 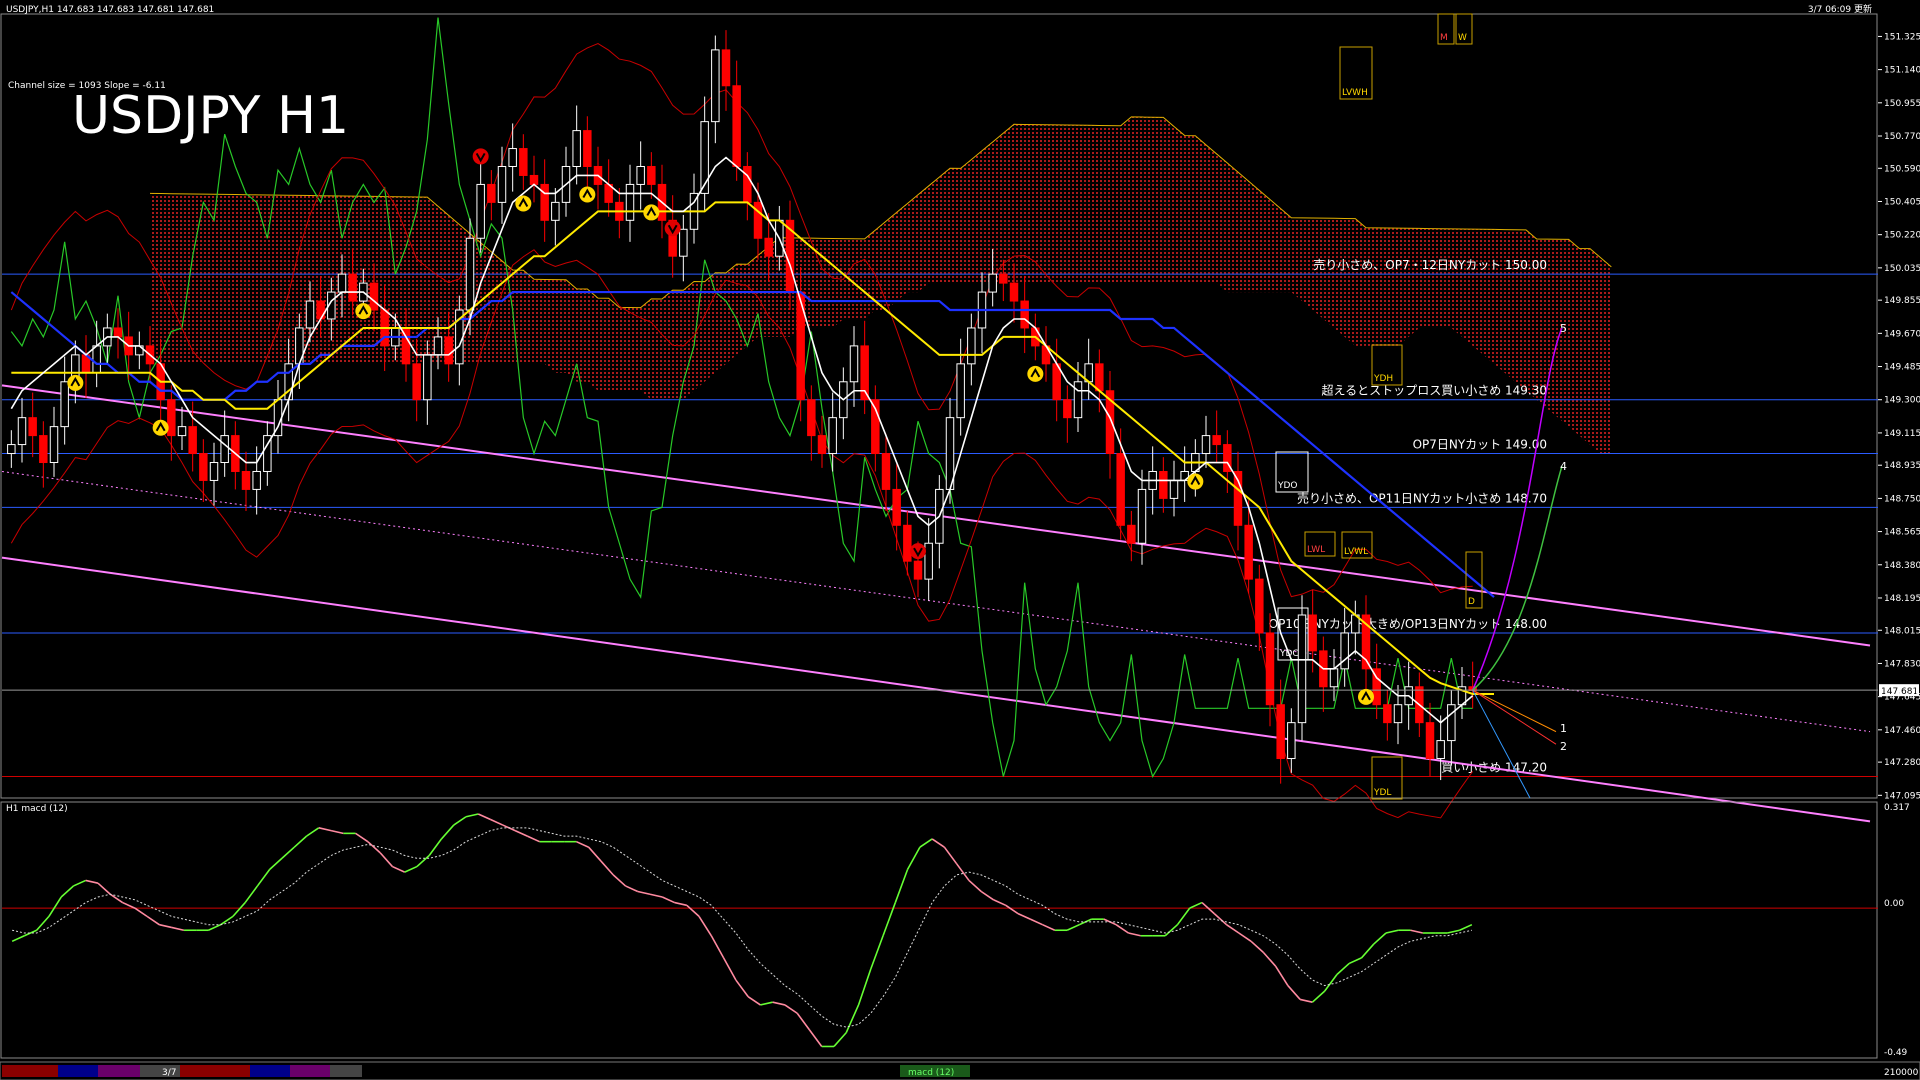 What do you see at coordinates (1355, 93) in the screenshot?
I see `box-label: LVWH` at bounding box center [1355, 93].